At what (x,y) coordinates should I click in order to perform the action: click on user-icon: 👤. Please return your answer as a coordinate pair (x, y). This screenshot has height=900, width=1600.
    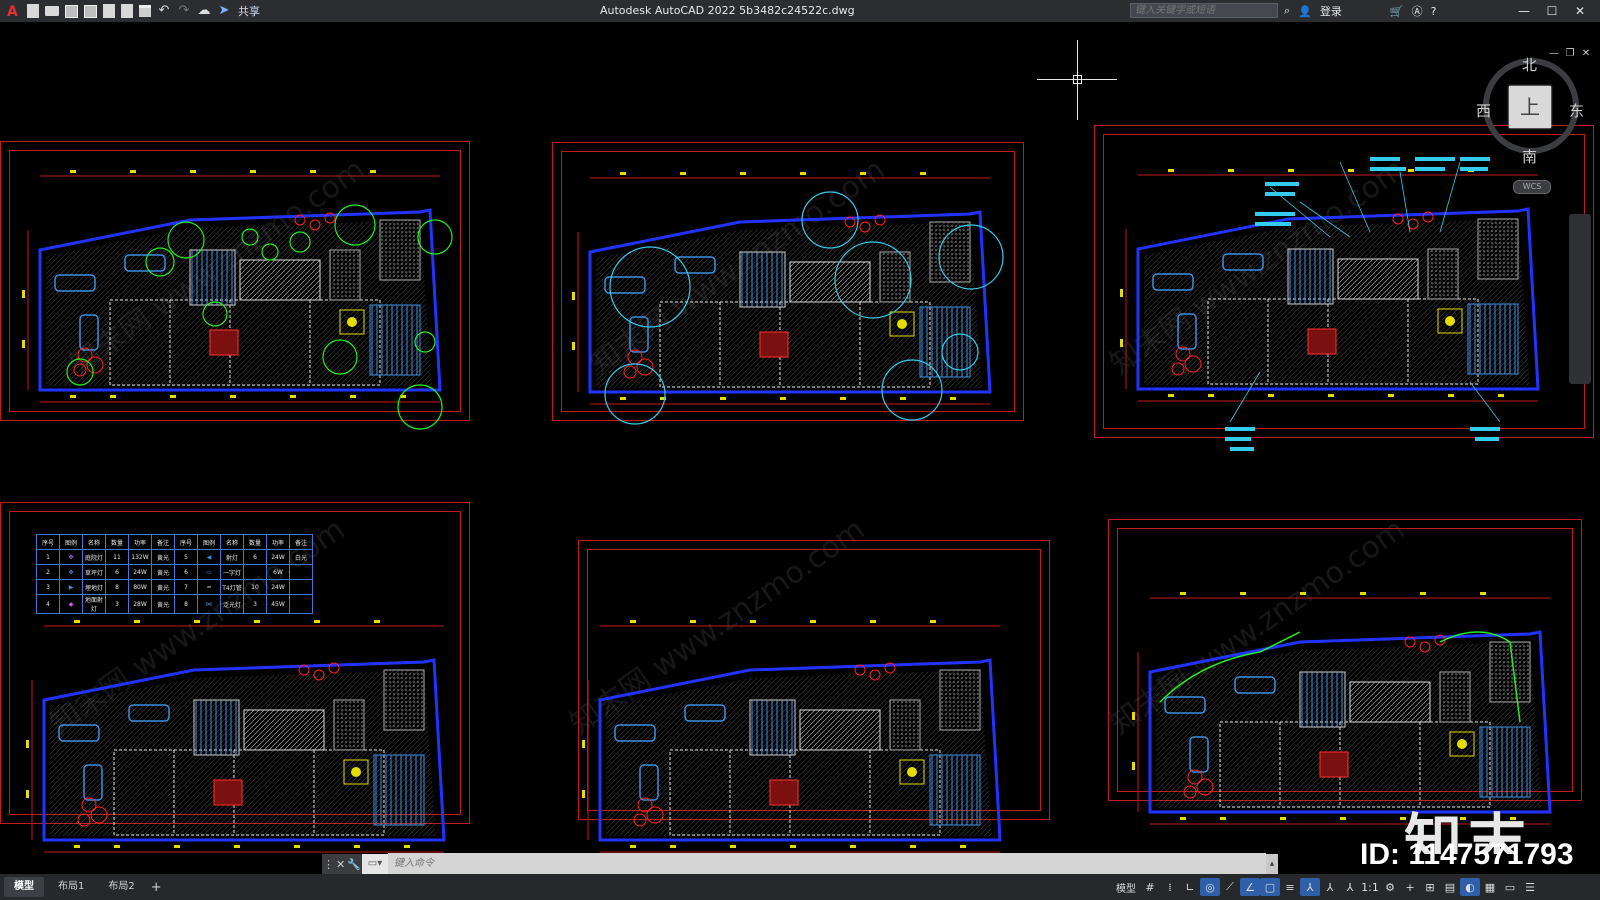
    Looking at the image, I should click on (1305, 11).